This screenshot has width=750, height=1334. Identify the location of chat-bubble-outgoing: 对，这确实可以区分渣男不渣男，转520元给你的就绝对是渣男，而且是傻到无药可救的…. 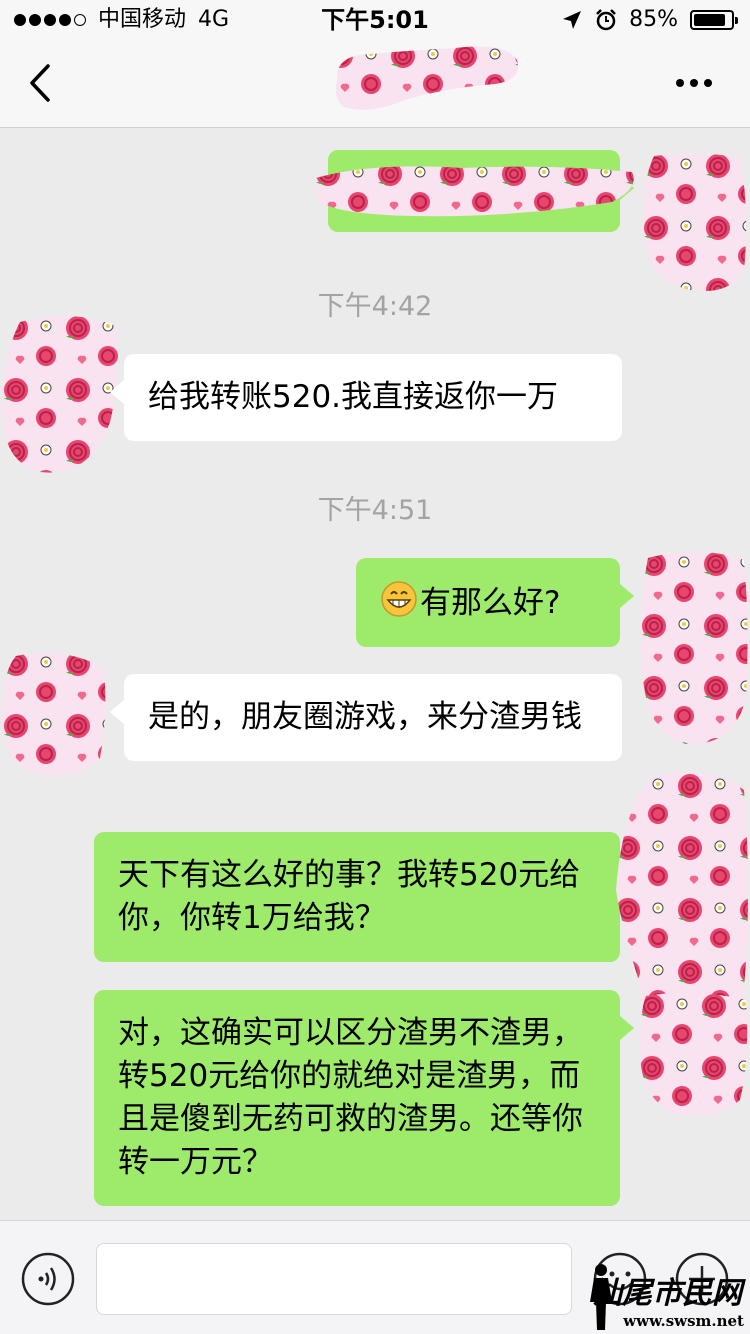
(364, 1098).